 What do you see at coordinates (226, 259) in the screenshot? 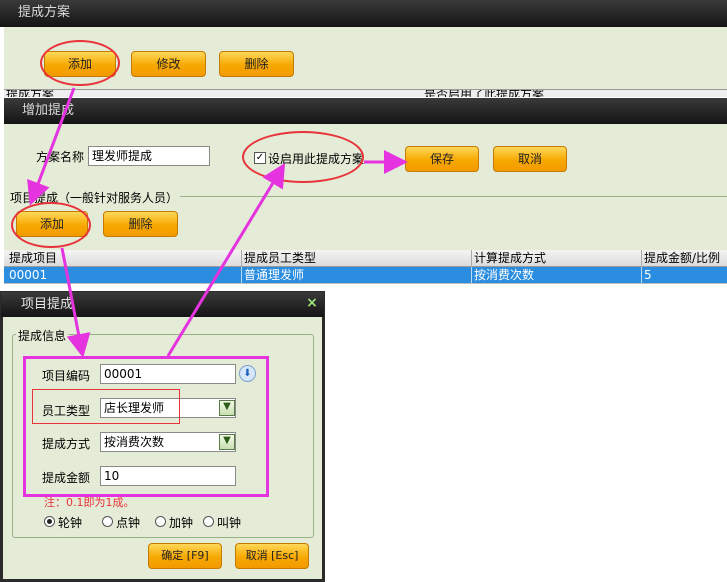
I see `arrow-fields-to-enable` at bounding box center [226, 259].